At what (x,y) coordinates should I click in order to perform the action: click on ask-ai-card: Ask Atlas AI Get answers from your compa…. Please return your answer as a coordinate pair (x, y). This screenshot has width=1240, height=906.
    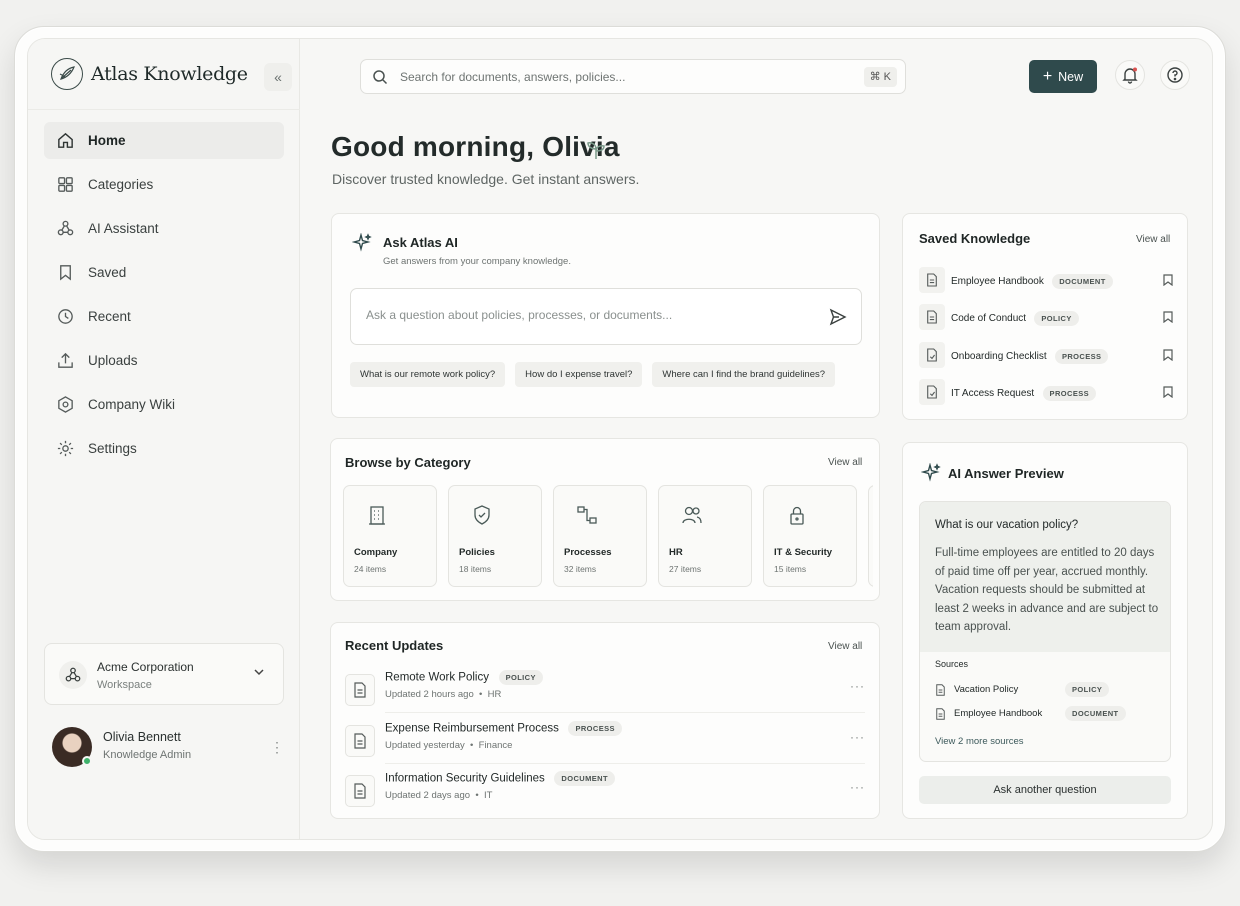
    Looking at the image, I should click on (605, 315).